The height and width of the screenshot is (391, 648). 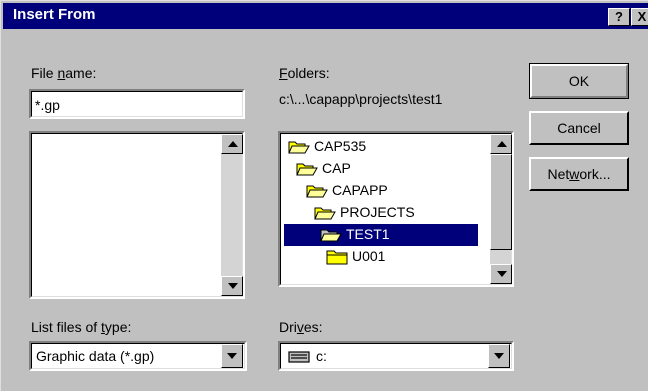 I want to click on file-list-scroll-down-button, so click(x=232, y=286).